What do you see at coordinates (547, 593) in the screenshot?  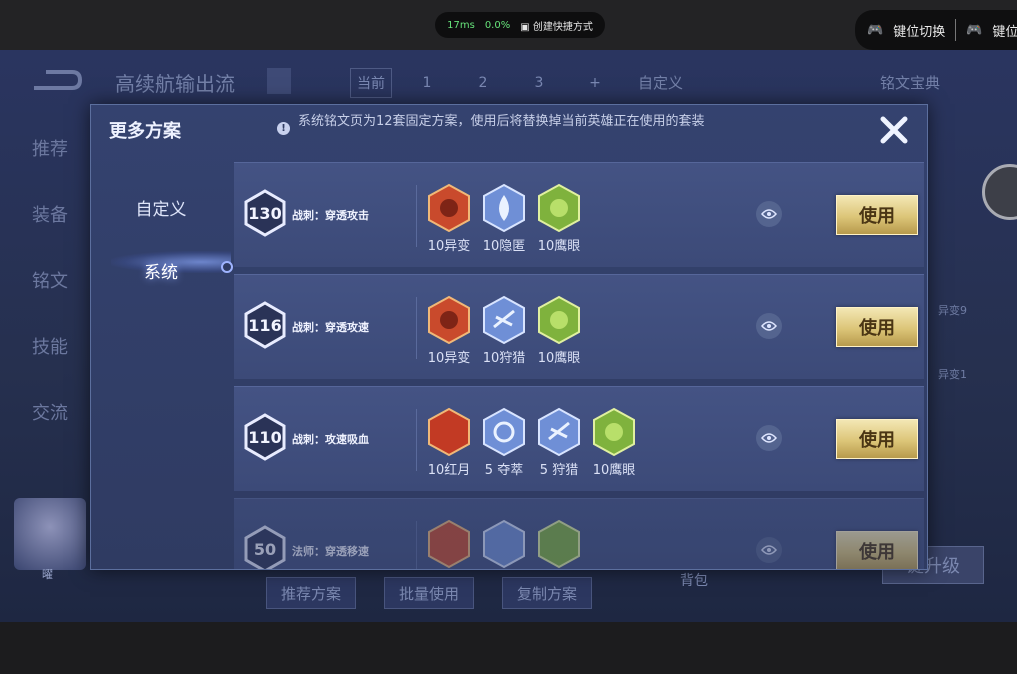 I see `copy-plan-button: 复制方案` at bounding box center [547, 593].